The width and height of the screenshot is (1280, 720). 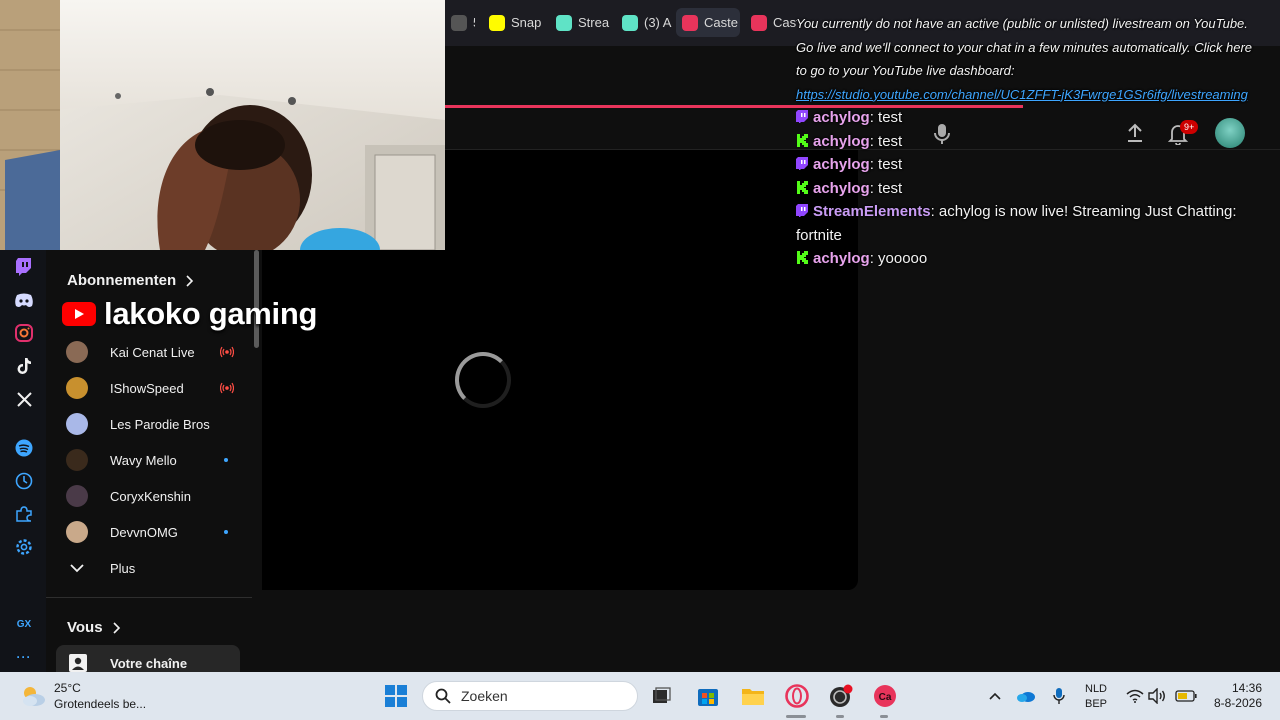 I want to click on subscription-item: Kai Cenat Live, so click(x=151, y=352).